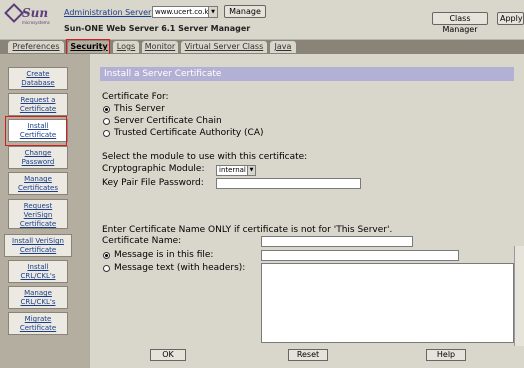 The image size is (524, 368). Describe the element at coordinates (460, 23) in the screenshot. I see `class-manager-button: Class Manager` at that location.